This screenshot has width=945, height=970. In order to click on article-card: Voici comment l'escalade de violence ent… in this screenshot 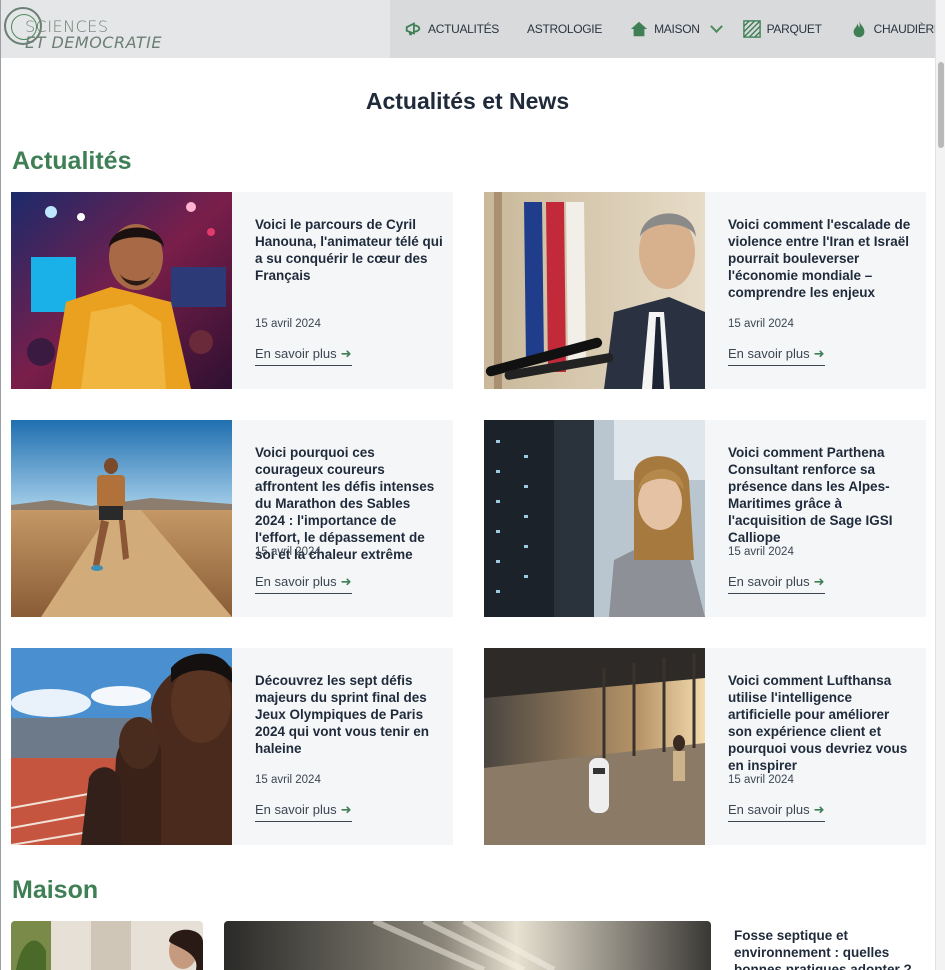, I will do `click(705, 290)`.